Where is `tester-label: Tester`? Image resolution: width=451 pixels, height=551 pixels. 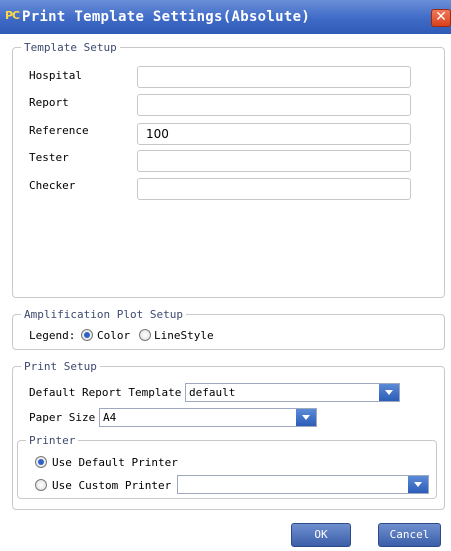 tester-label: Tester is located at coordinates (49, 157).